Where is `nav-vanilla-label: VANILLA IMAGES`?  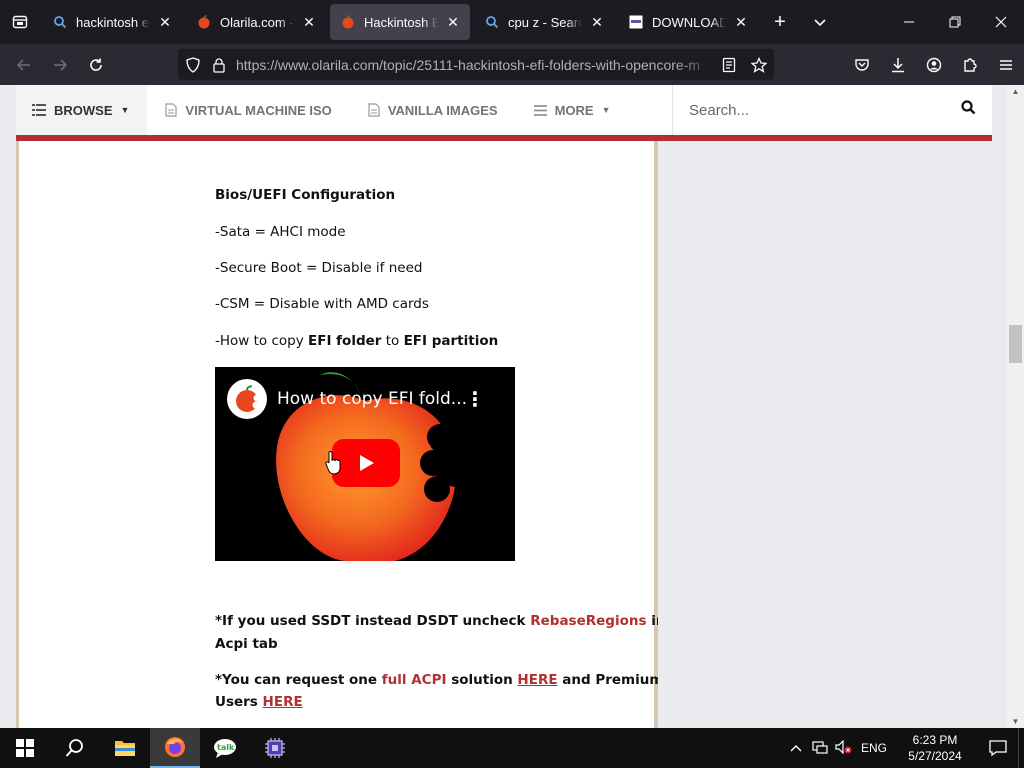 nav-vanilla-label: VANILLA IMAGES is located at coordinates (442, 110).